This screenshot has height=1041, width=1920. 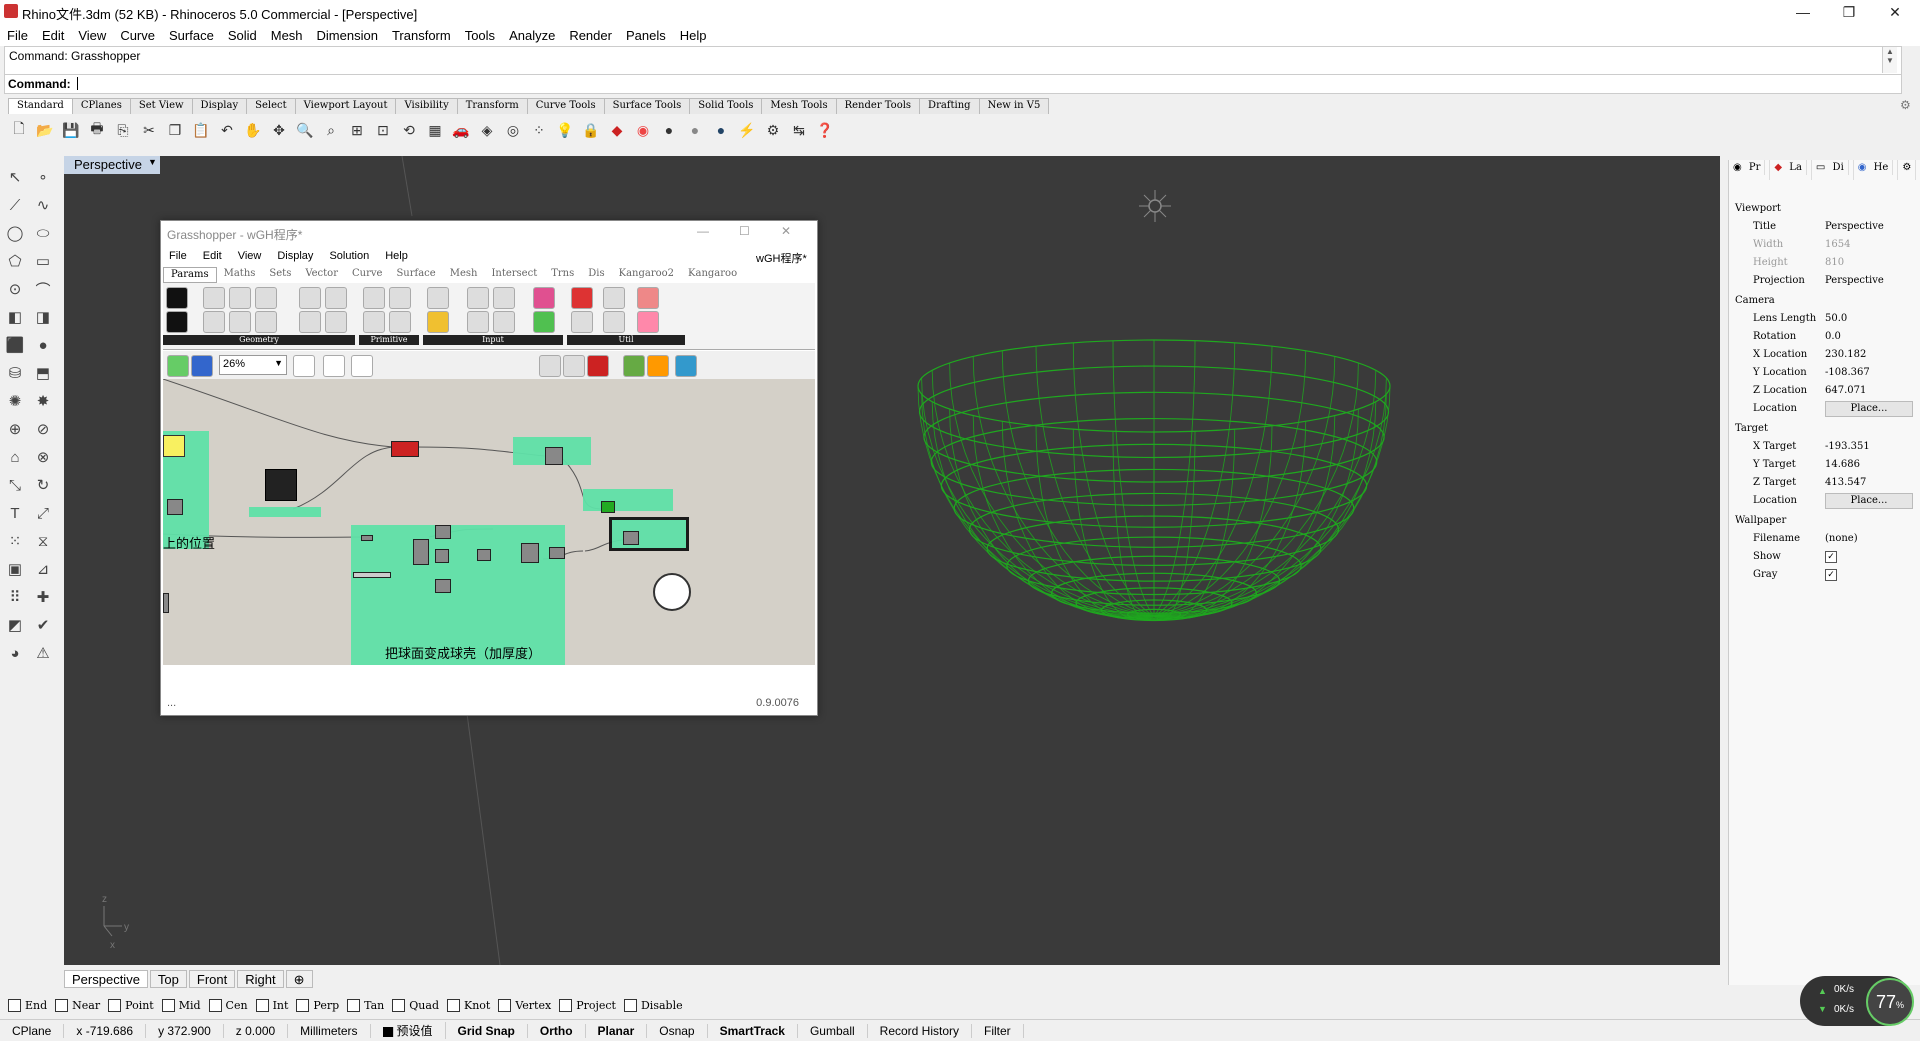 I want to click on explode-icon: ✸, so click(x=43, y=401).